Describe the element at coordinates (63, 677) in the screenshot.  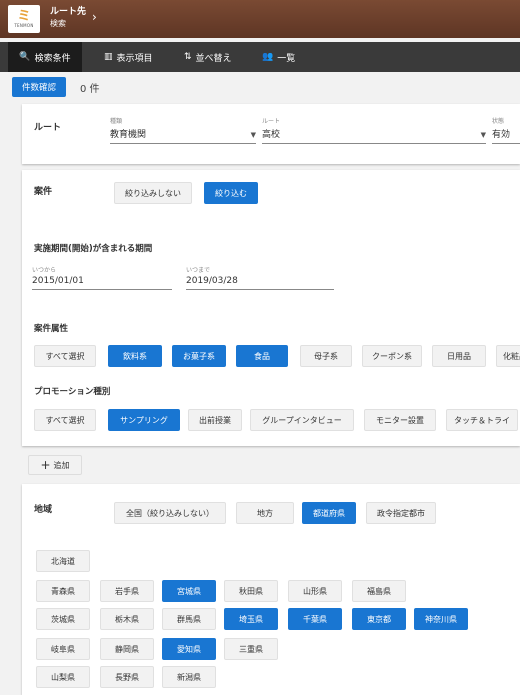
I see `pref-chip: 山梨県` at that location.